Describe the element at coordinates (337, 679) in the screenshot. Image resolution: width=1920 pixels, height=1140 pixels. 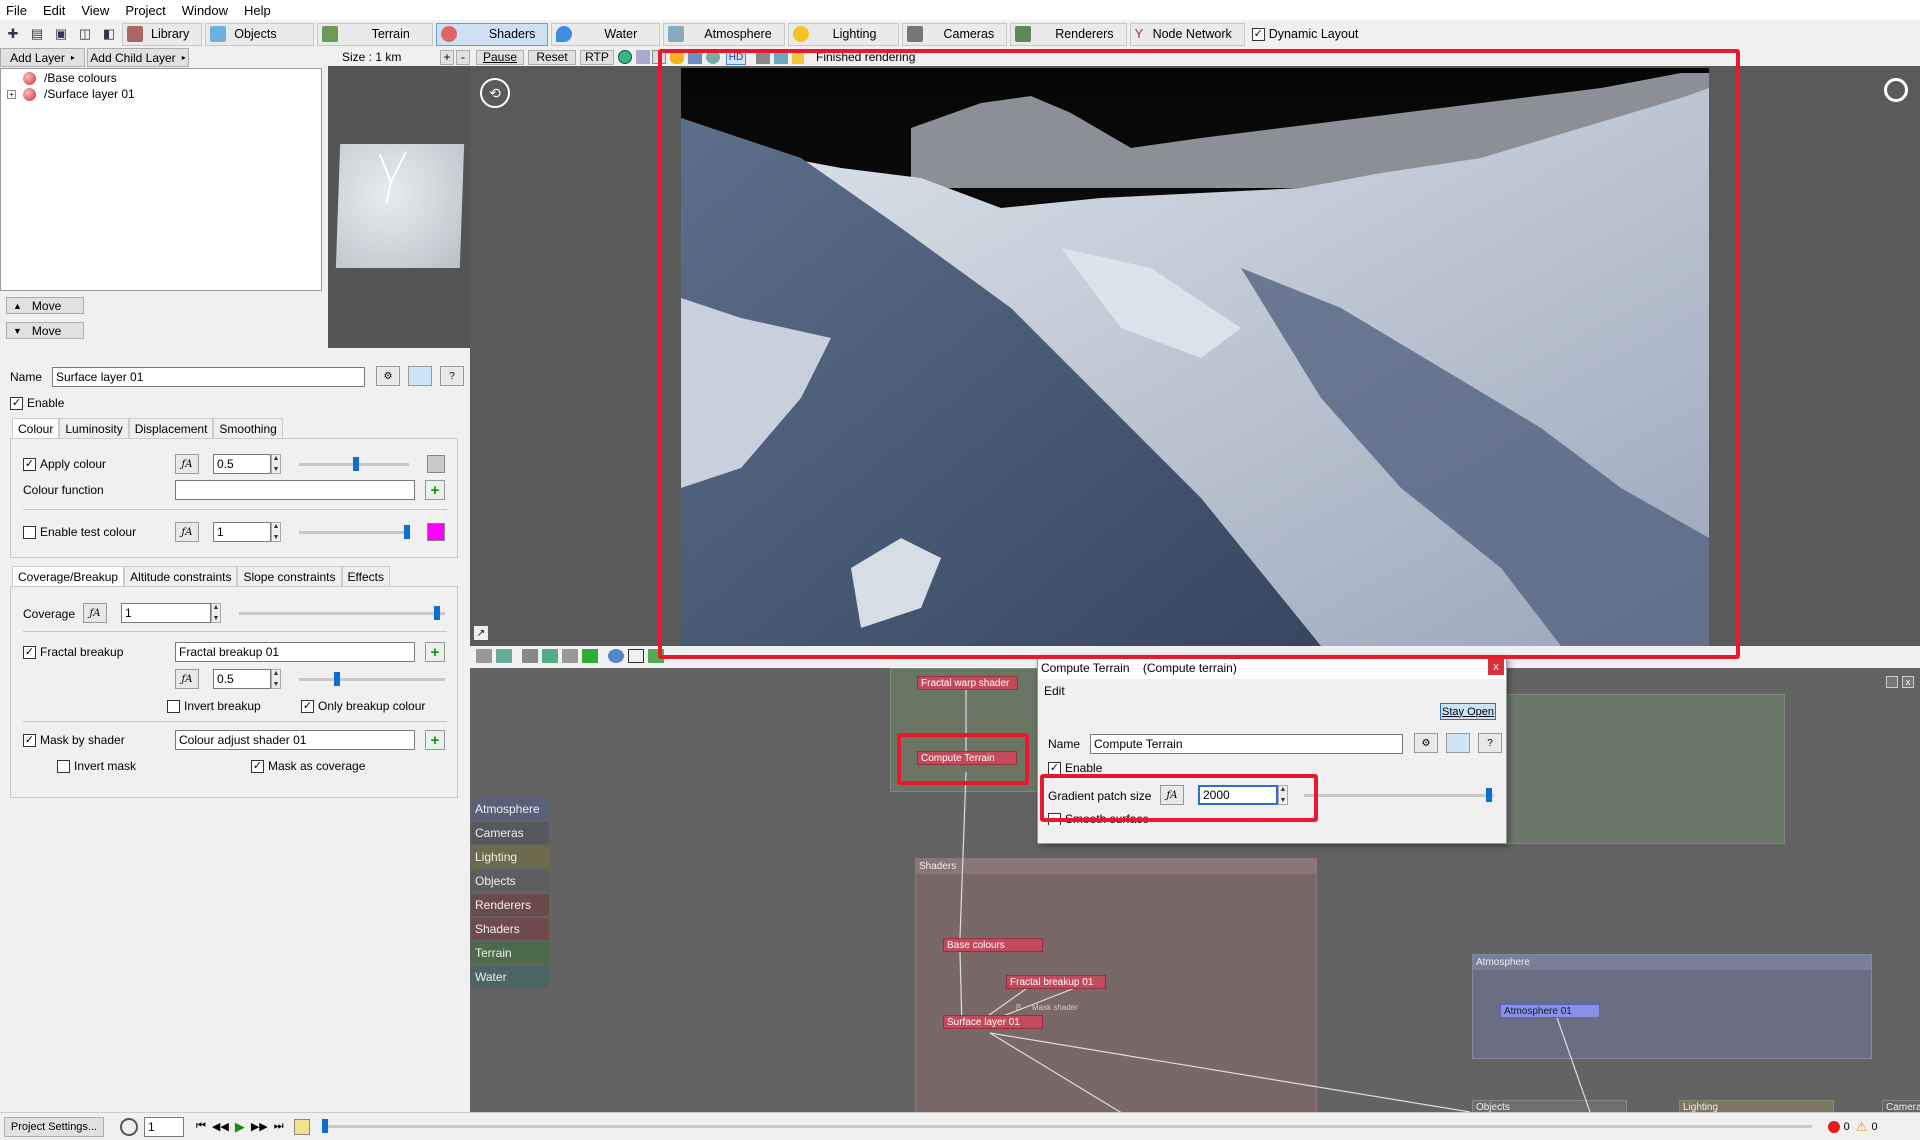
I see `fractal-breakup-slider-thumb` at that location.